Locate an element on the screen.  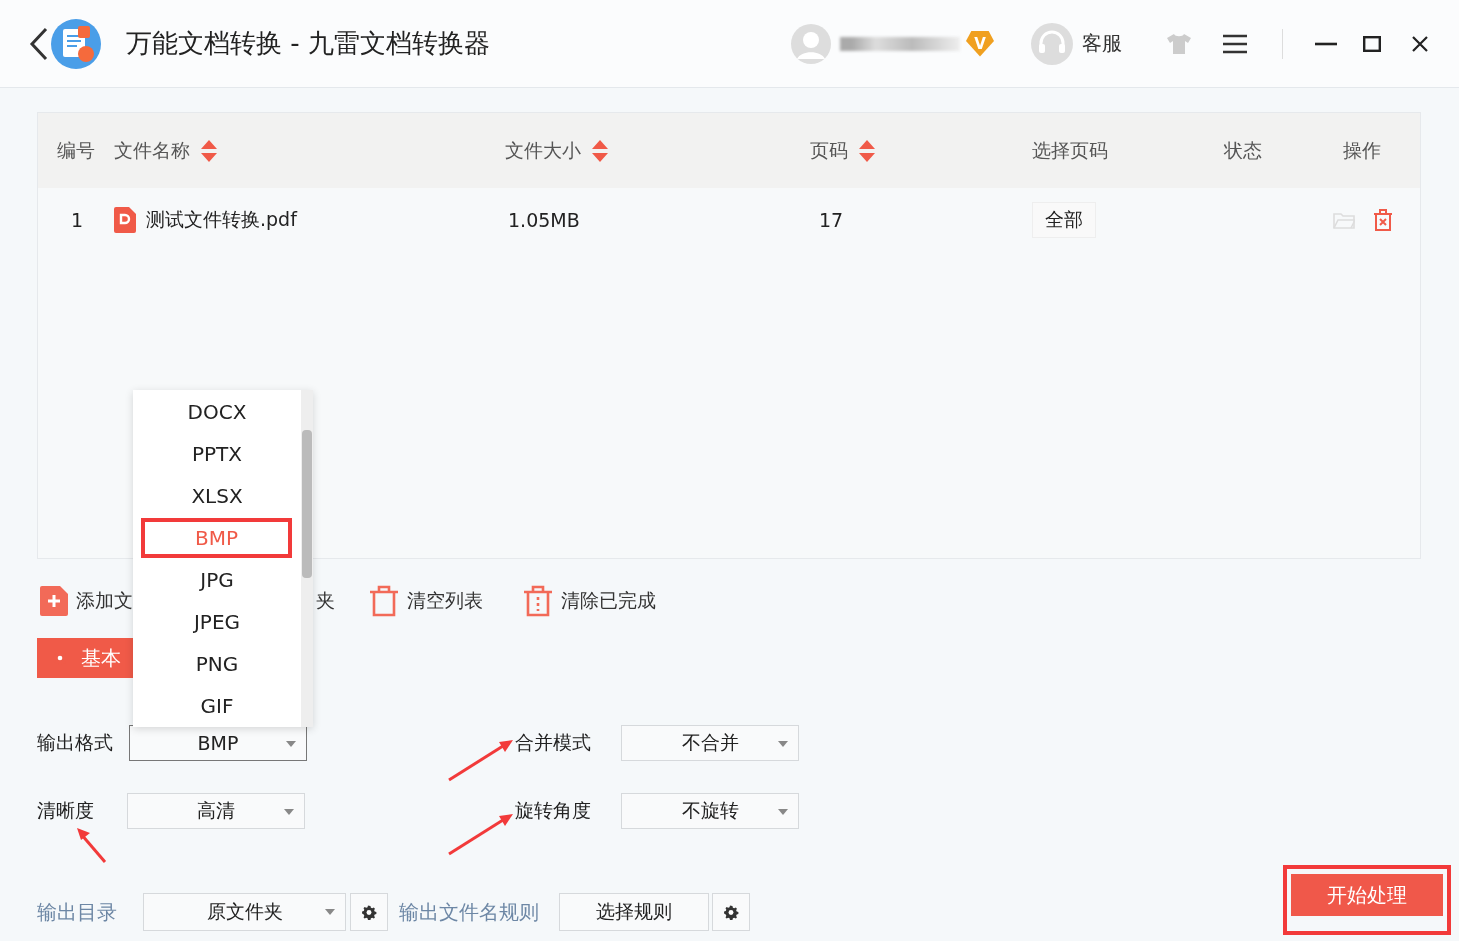
column-header: 页码 is located at coordinates (829, 150).